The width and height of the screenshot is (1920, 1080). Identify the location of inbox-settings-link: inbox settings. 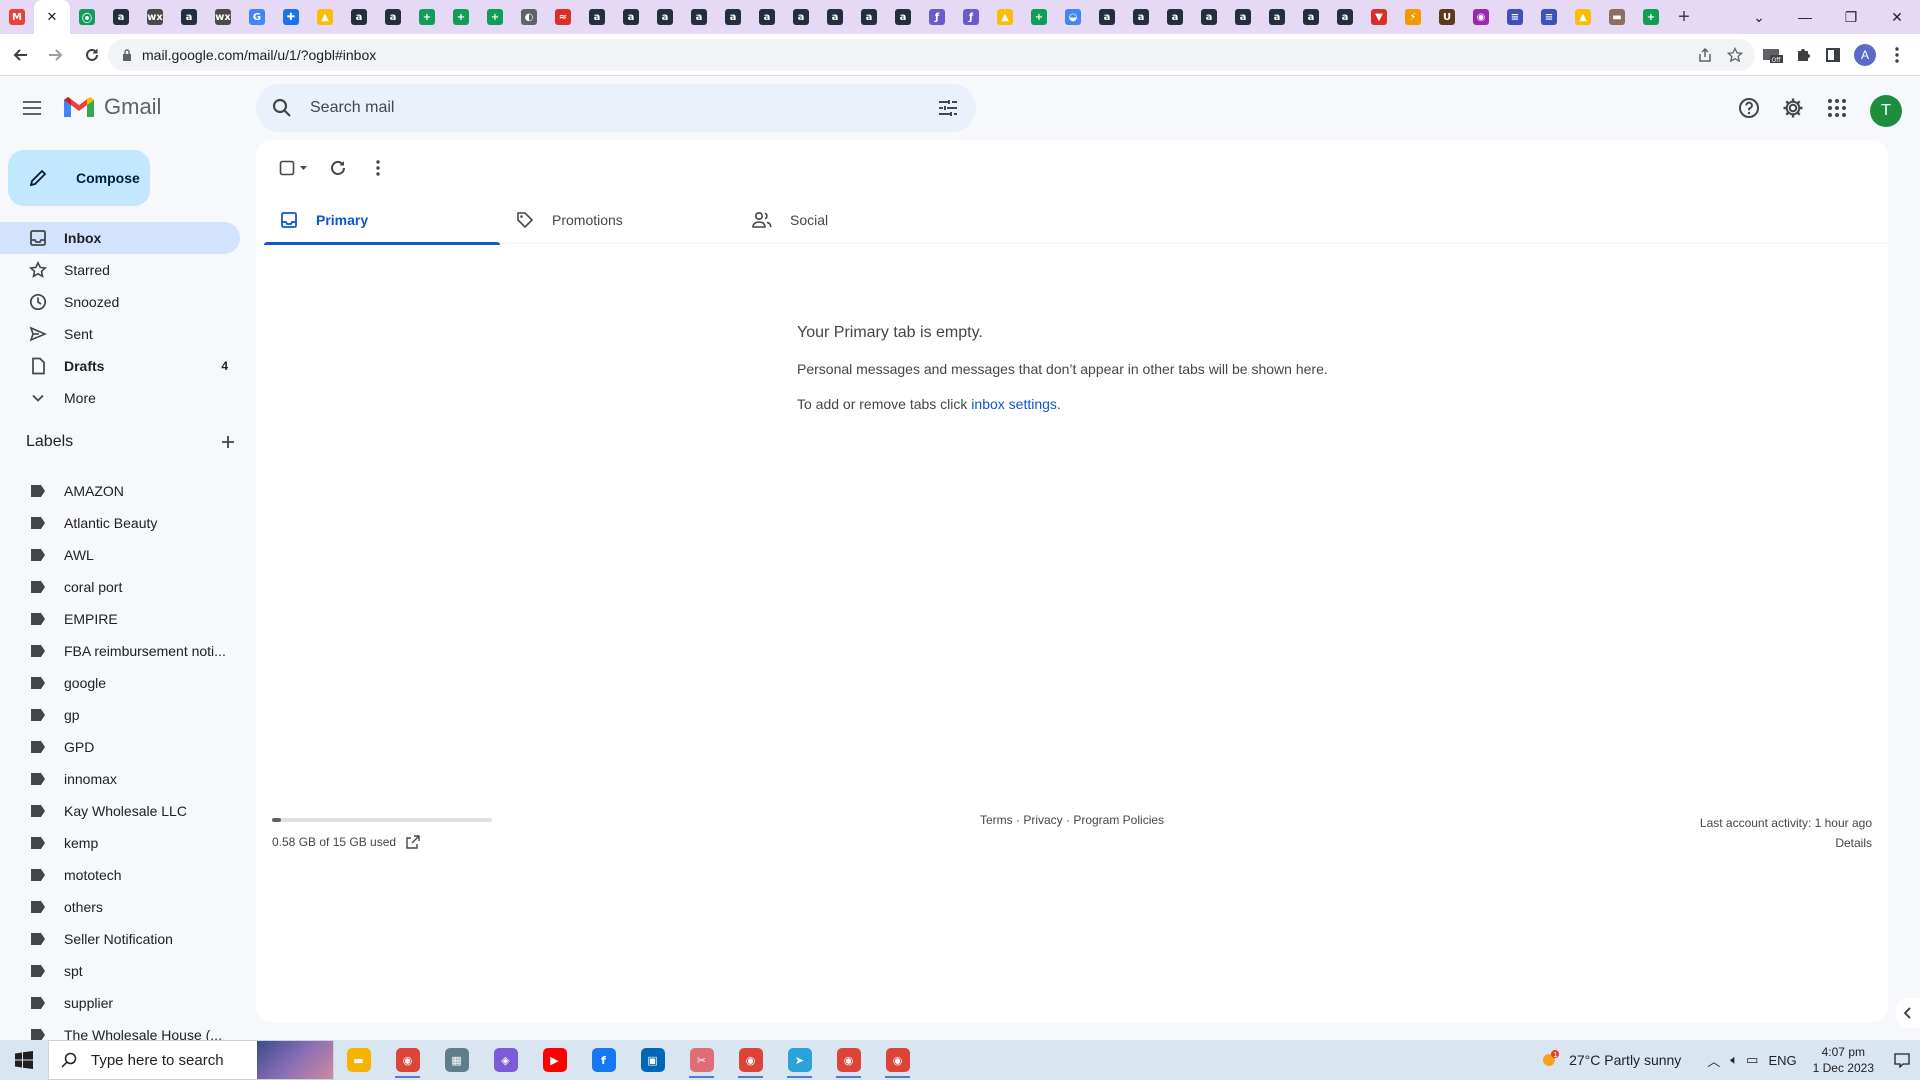
(1014, 404).